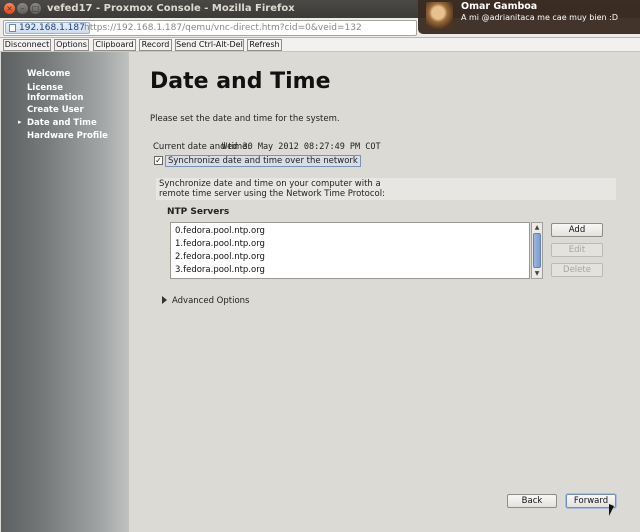 The height and width of the screenshot is (532, 640). I want to click on scroll-down-arrow-icon: ▼, so click(537, 273).